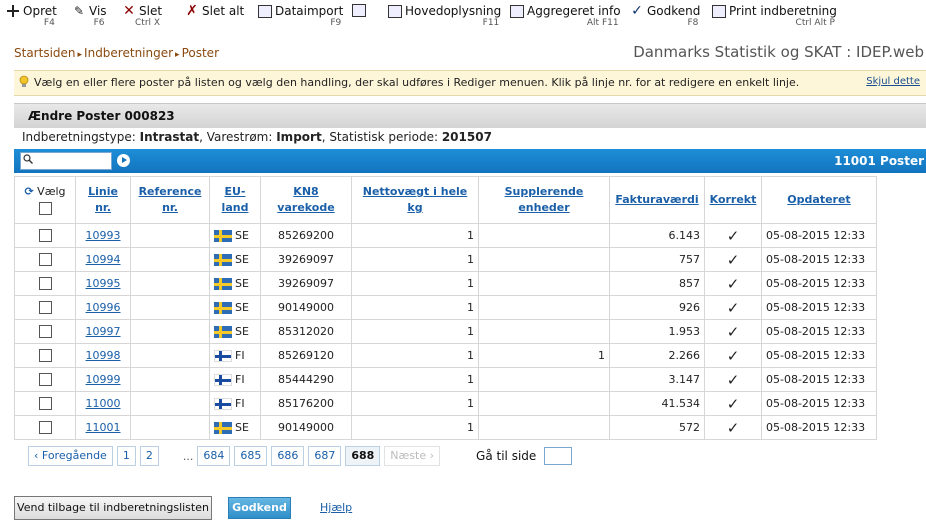  I want to click on line-cell: 11000, so click(103, 403).